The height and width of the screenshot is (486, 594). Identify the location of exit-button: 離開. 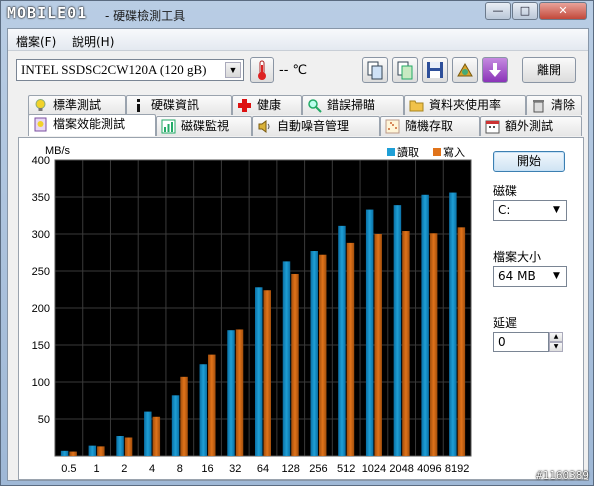
(549, 70).